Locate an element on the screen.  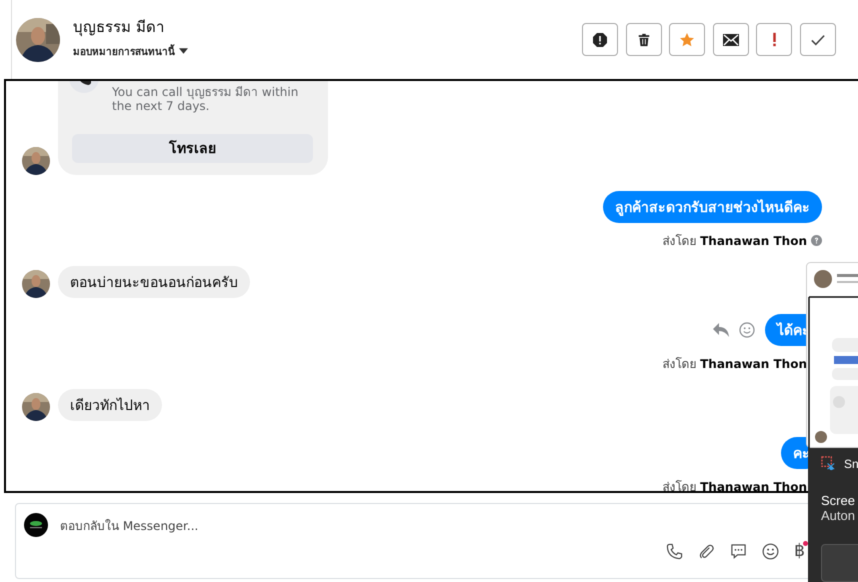
message-bubble: ลูกค้าสะดวกรับสายช่วงไหนดีคะ is located at coordinates (712, 206).